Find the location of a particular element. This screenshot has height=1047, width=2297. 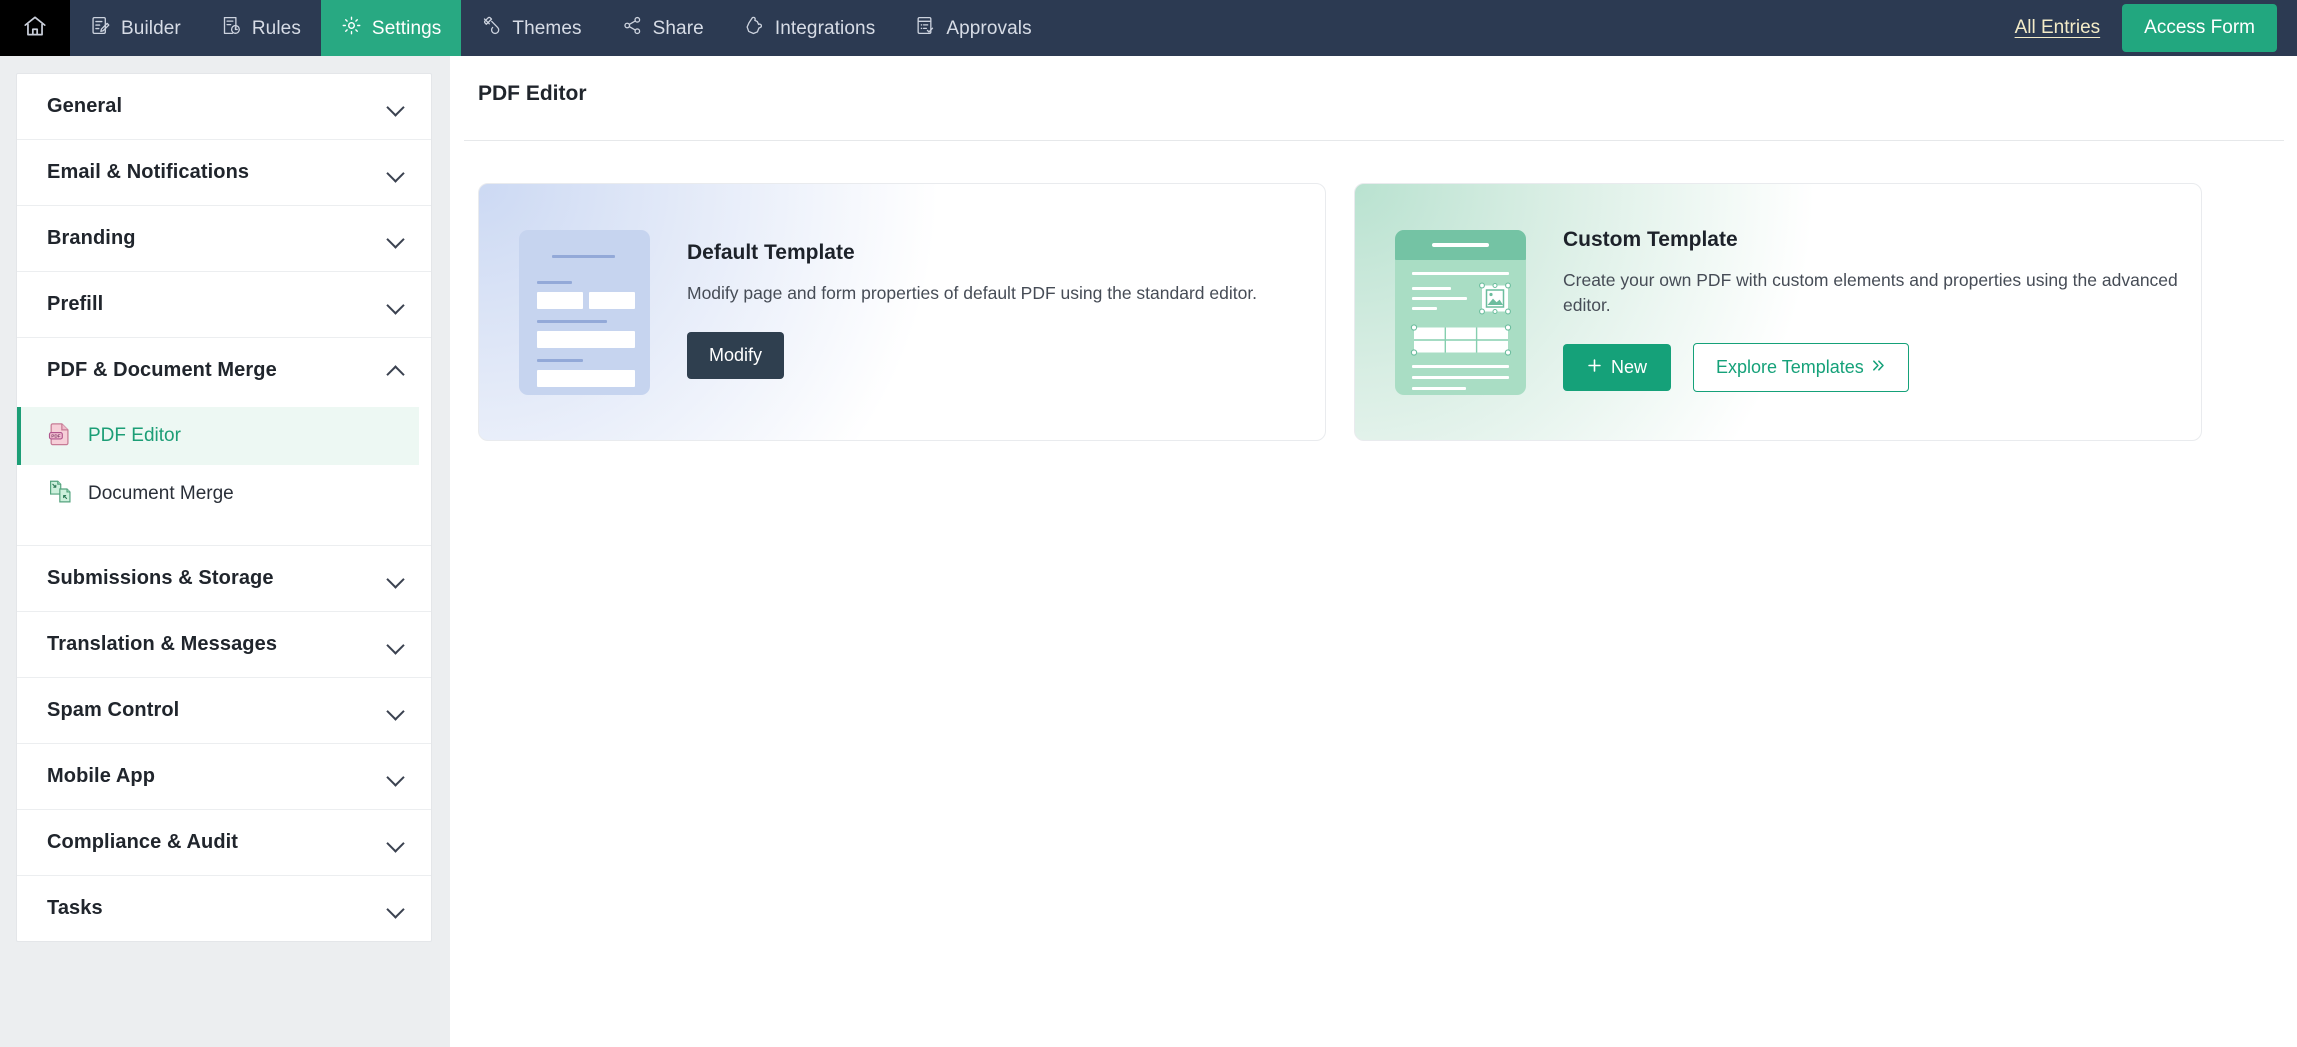

sidebar-item-branding: Branding is located at coordinates (224, 238).